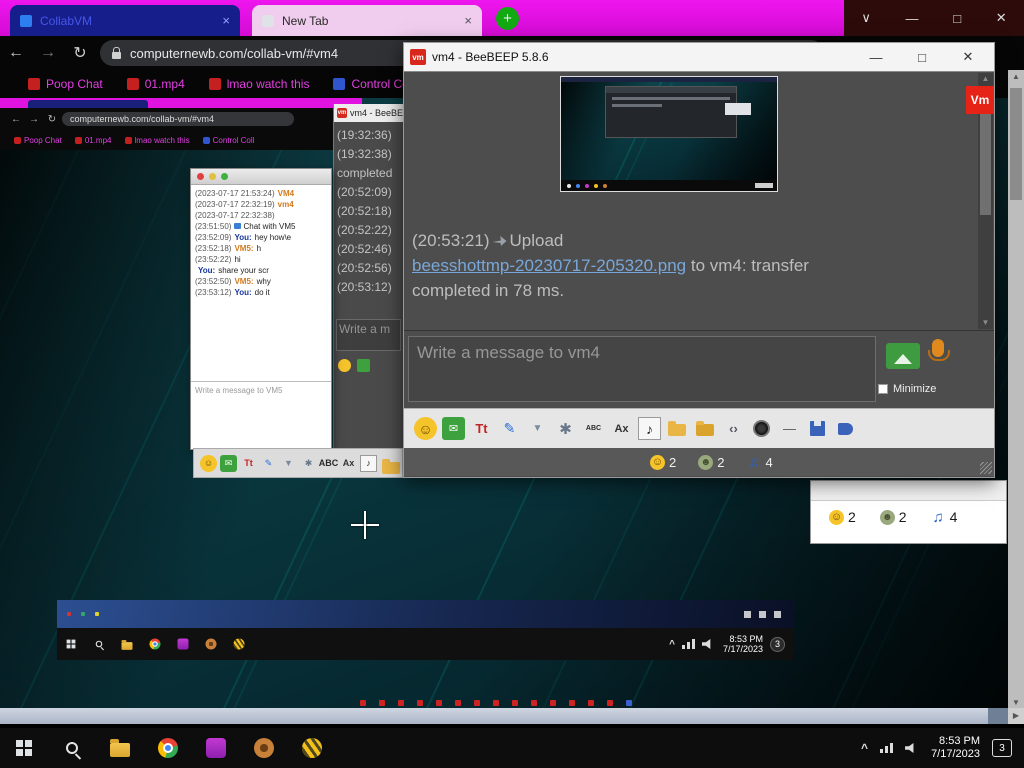  Describe the element at coordinates (368, 113) in the screenshot. I see `window-title-bar: vm vm4 - BeeBEE` at that location.